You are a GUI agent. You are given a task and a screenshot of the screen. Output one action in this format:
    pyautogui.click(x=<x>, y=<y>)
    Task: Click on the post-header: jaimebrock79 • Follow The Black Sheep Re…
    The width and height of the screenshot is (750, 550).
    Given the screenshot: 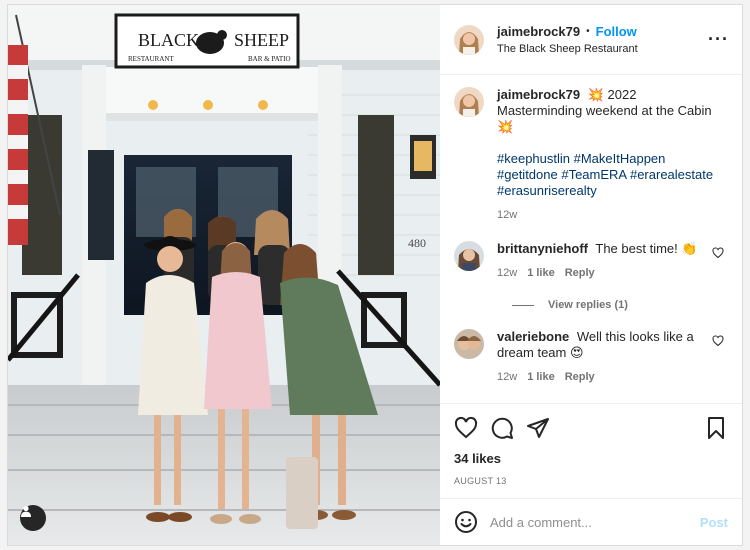 What is the action you would take?
    pyautogui.click(x=591, y=40)
    